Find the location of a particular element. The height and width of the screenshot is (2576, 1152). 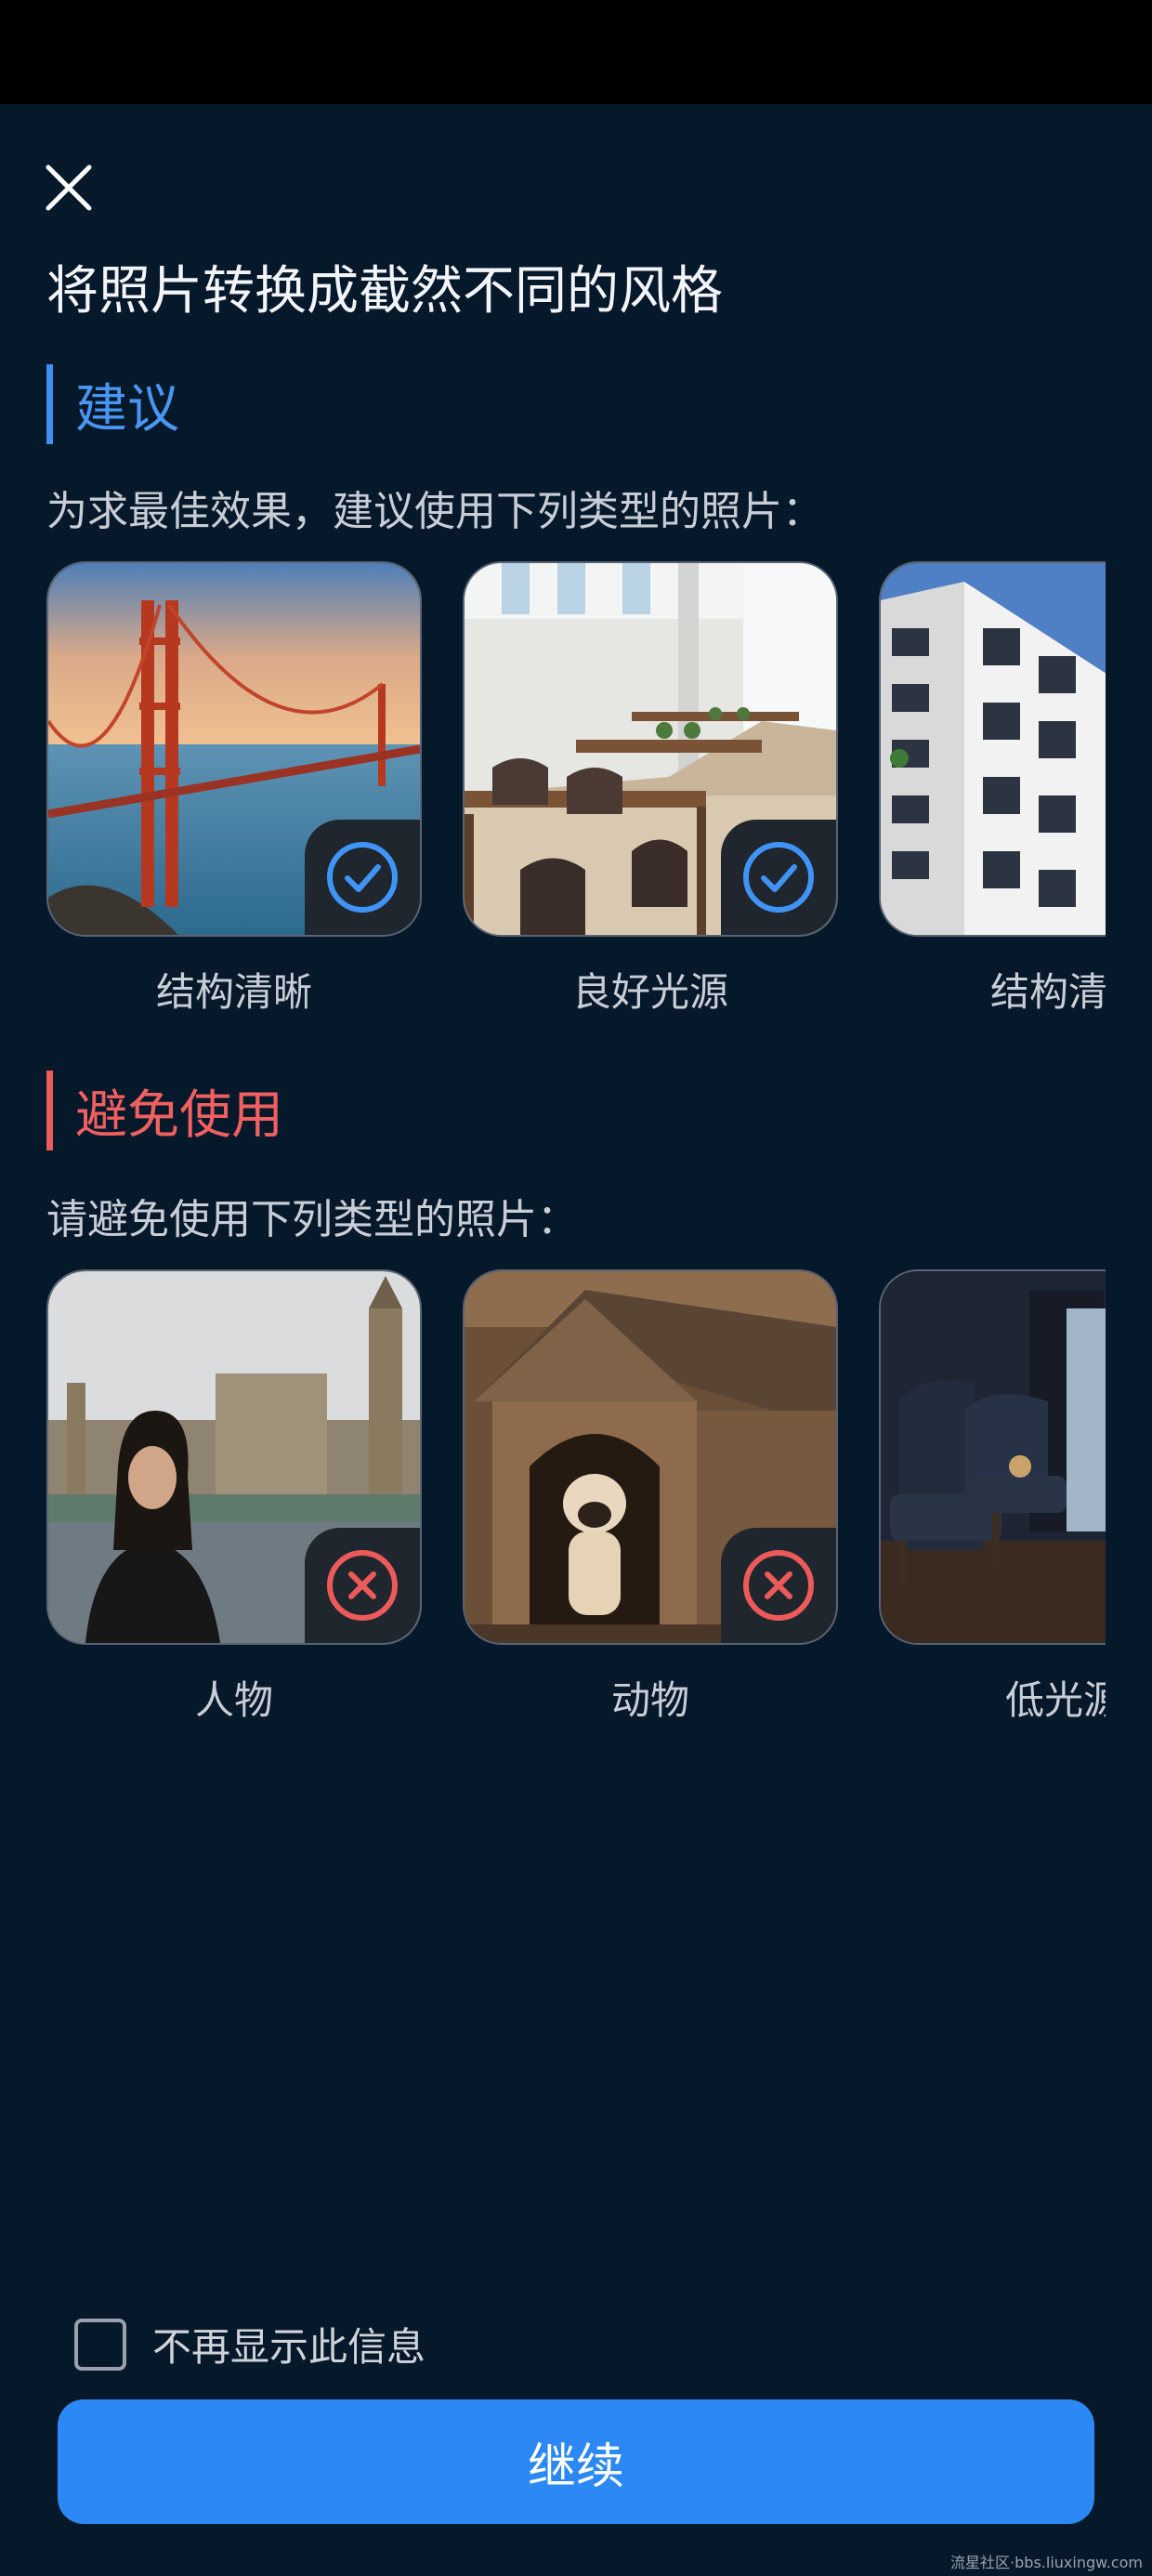

card-label: 结构清晰 is located at coordinates (233, 992).